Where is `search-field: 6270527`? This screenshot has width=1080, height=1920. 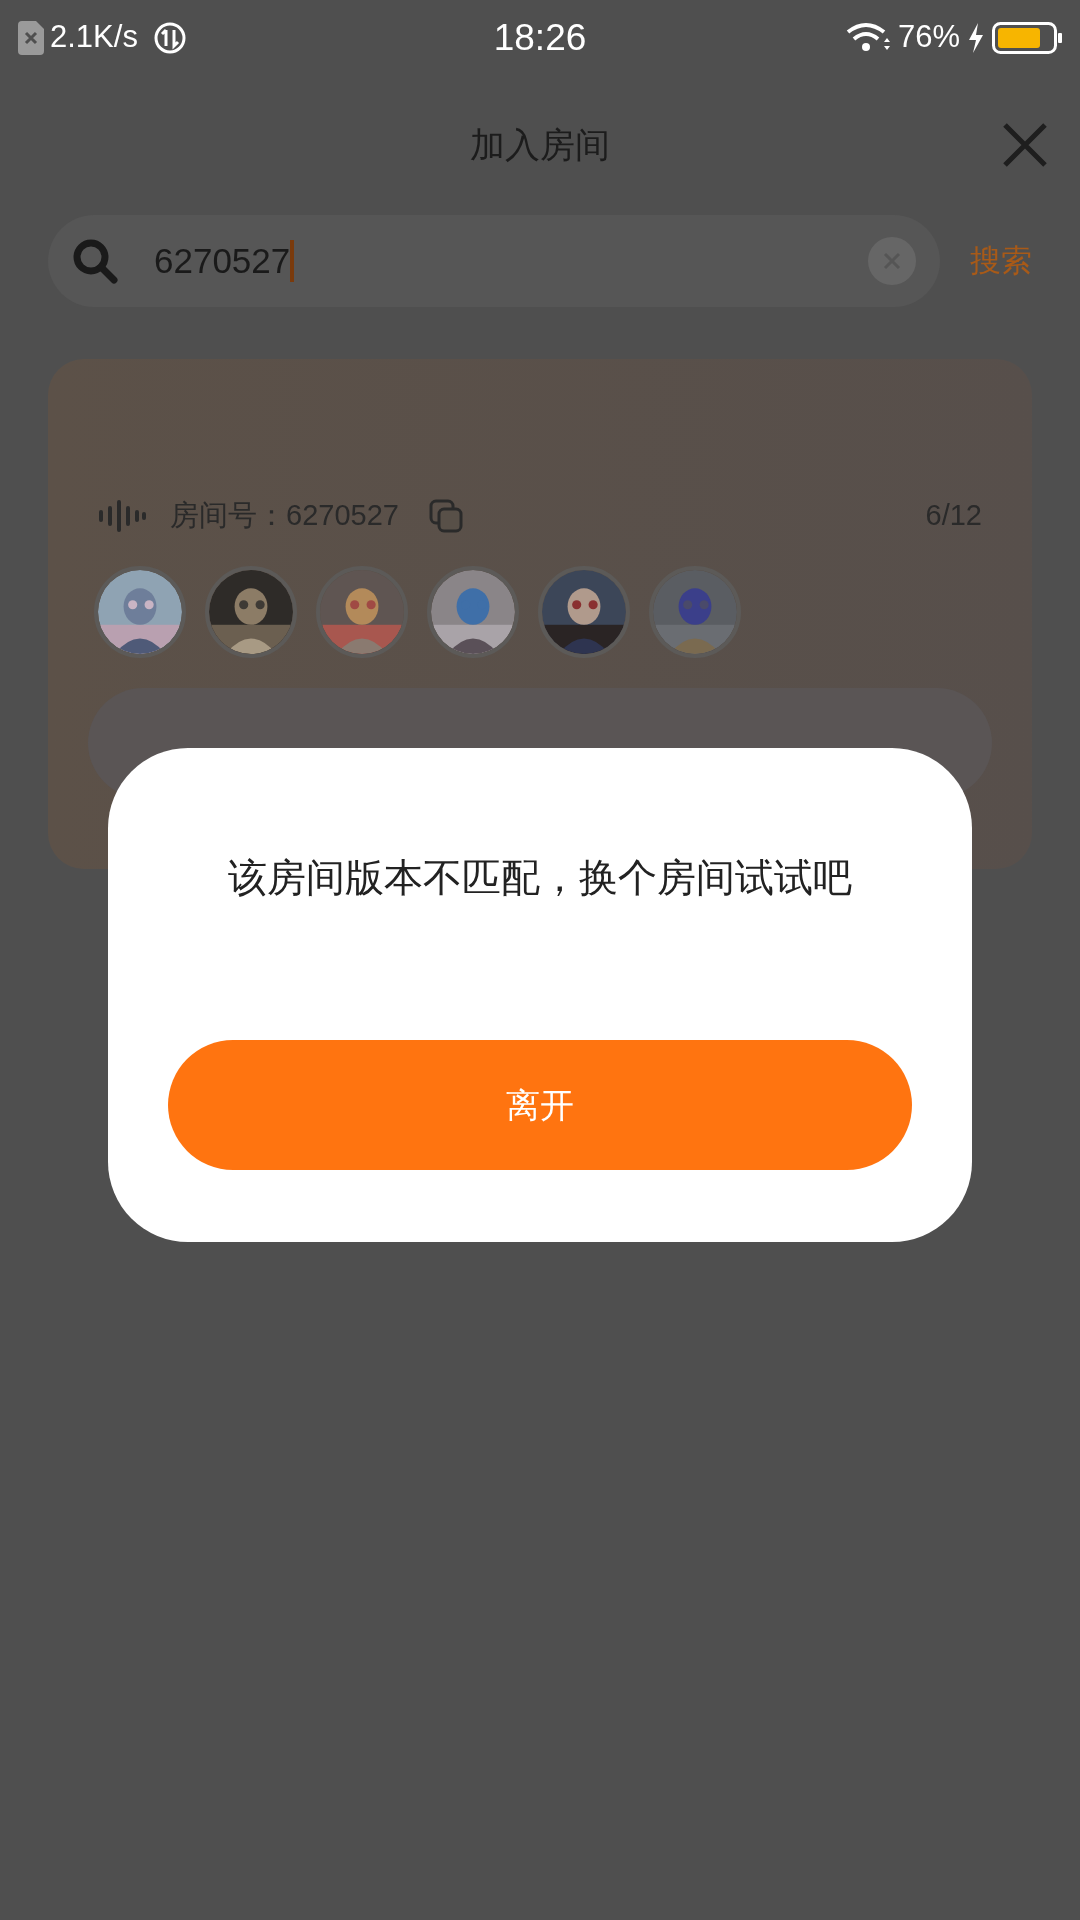
search-field: 6270527 is located at coordinates (494, 261).